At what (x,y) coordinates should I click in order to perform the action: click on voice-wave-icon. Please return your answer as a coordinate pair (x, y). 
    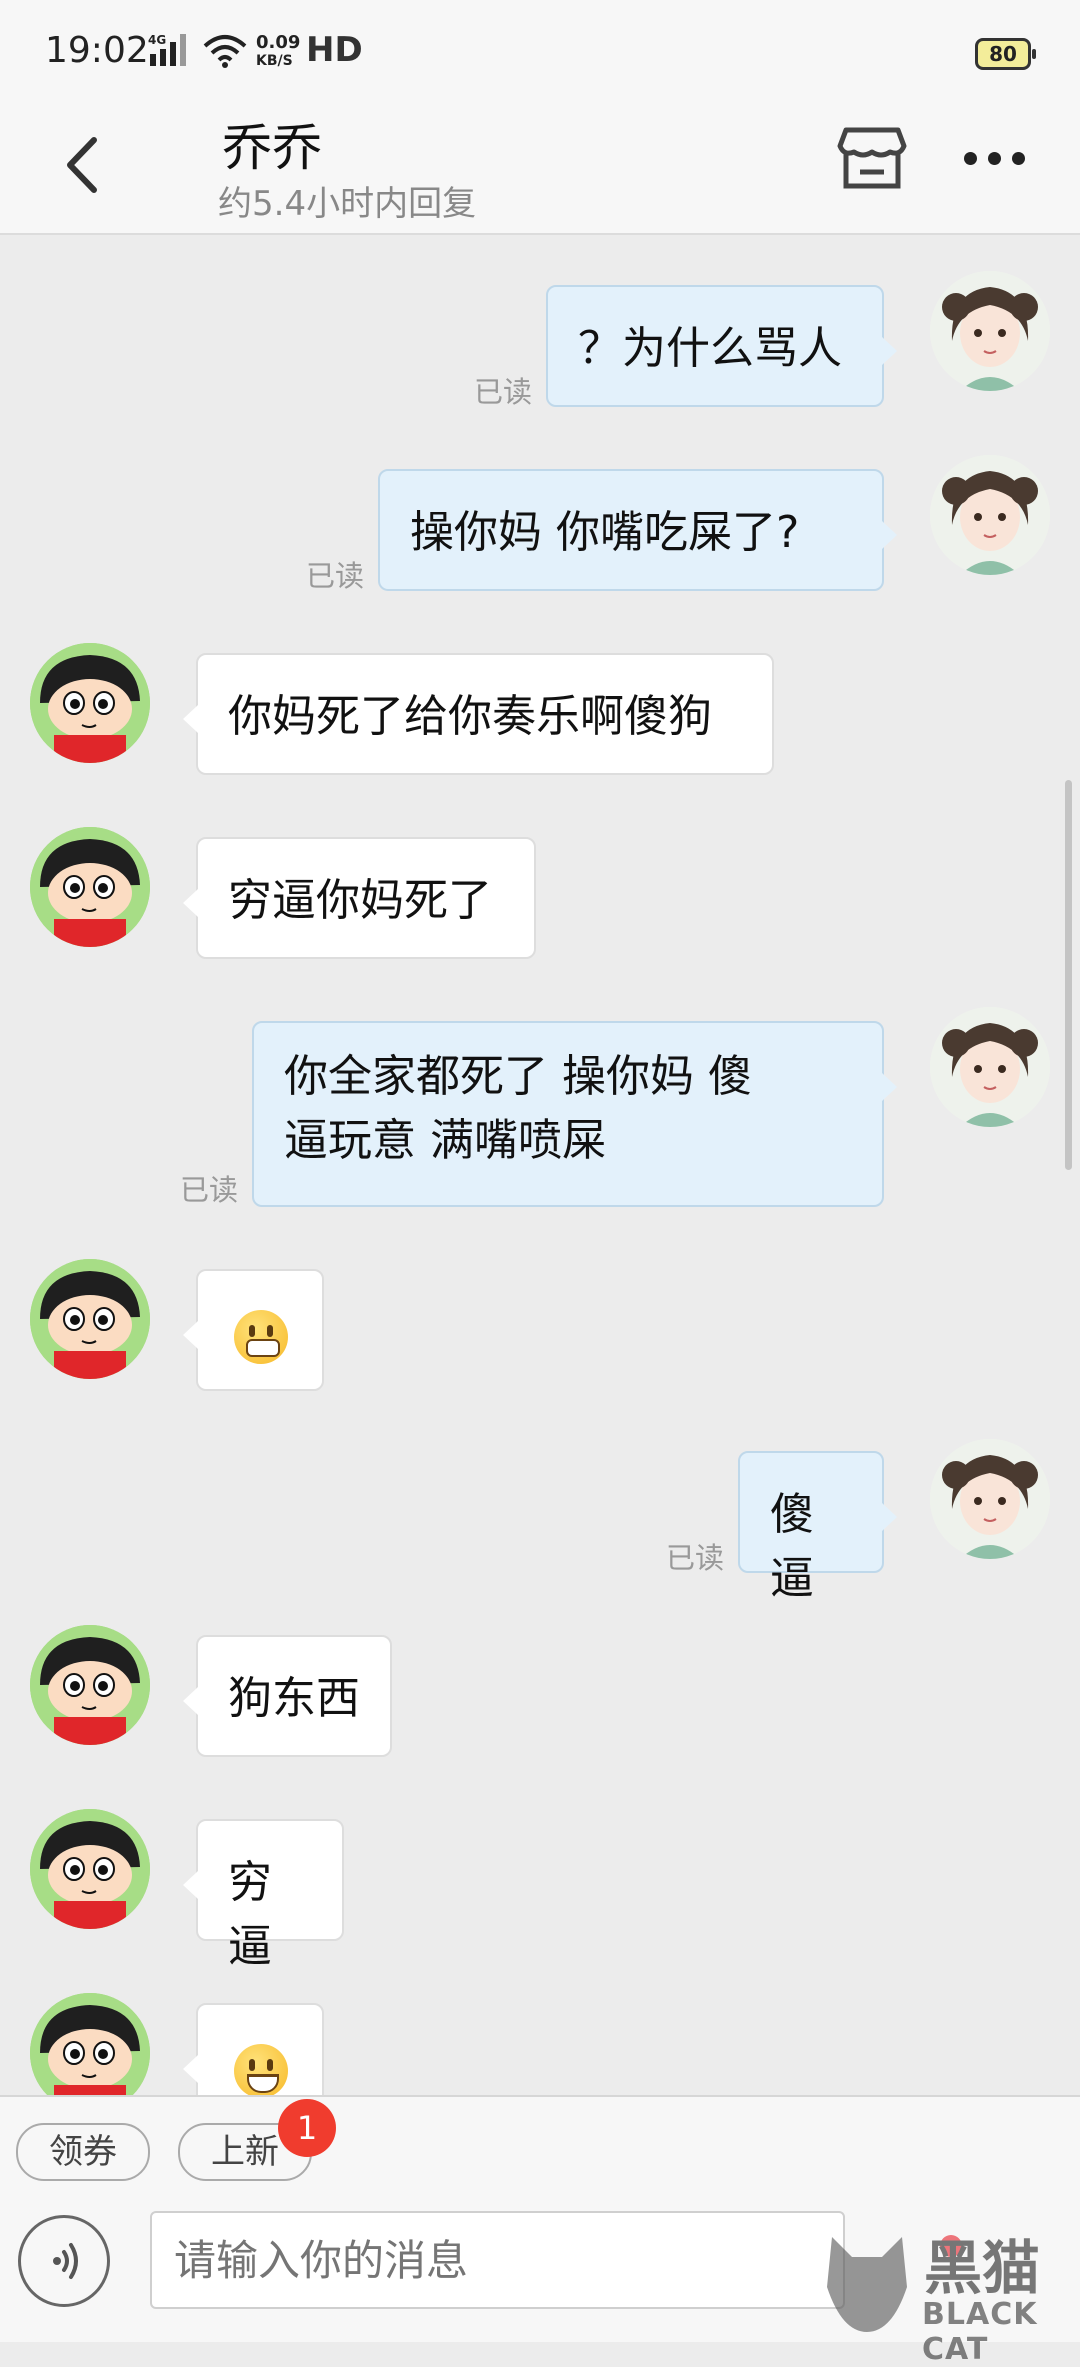
    Looking at the image, I should click on (65, 2261).